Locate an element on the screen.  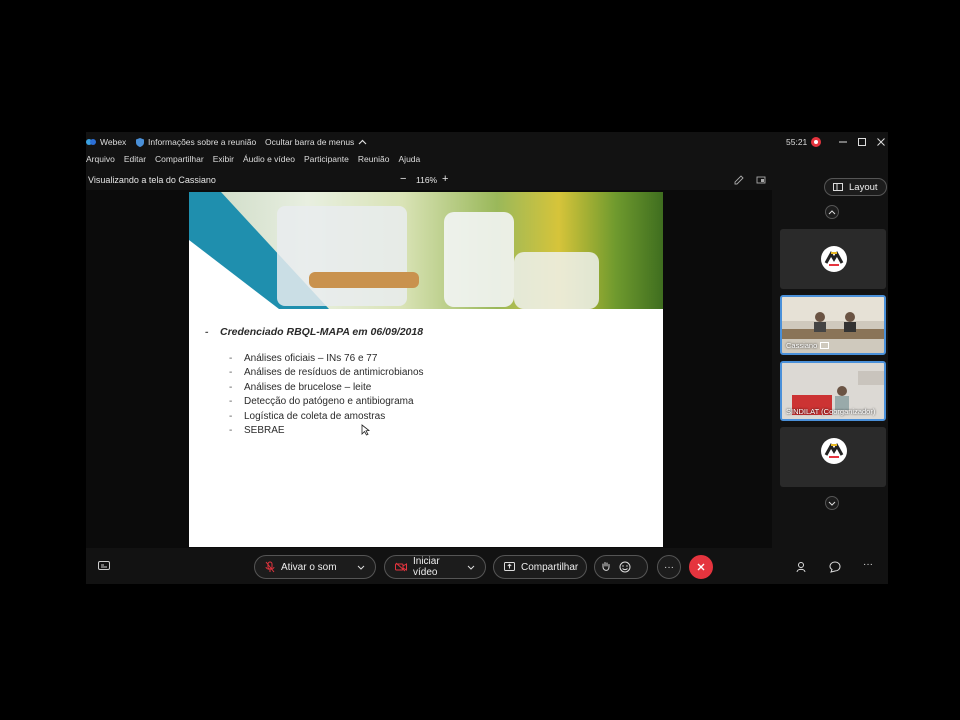
participants-icon is located at coordinates (802, 567).